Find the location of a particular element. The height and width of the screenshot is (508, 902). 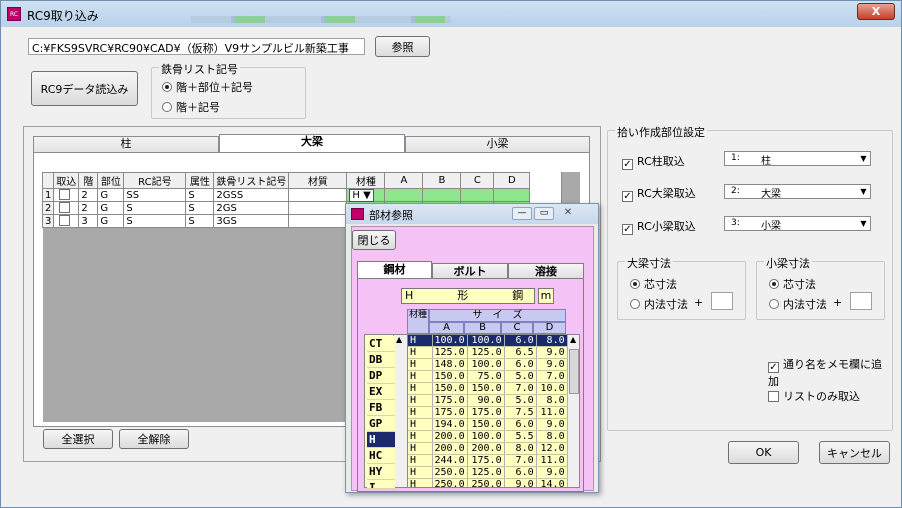

tab-girder: 大梁 is located at coordinates (312, 143).